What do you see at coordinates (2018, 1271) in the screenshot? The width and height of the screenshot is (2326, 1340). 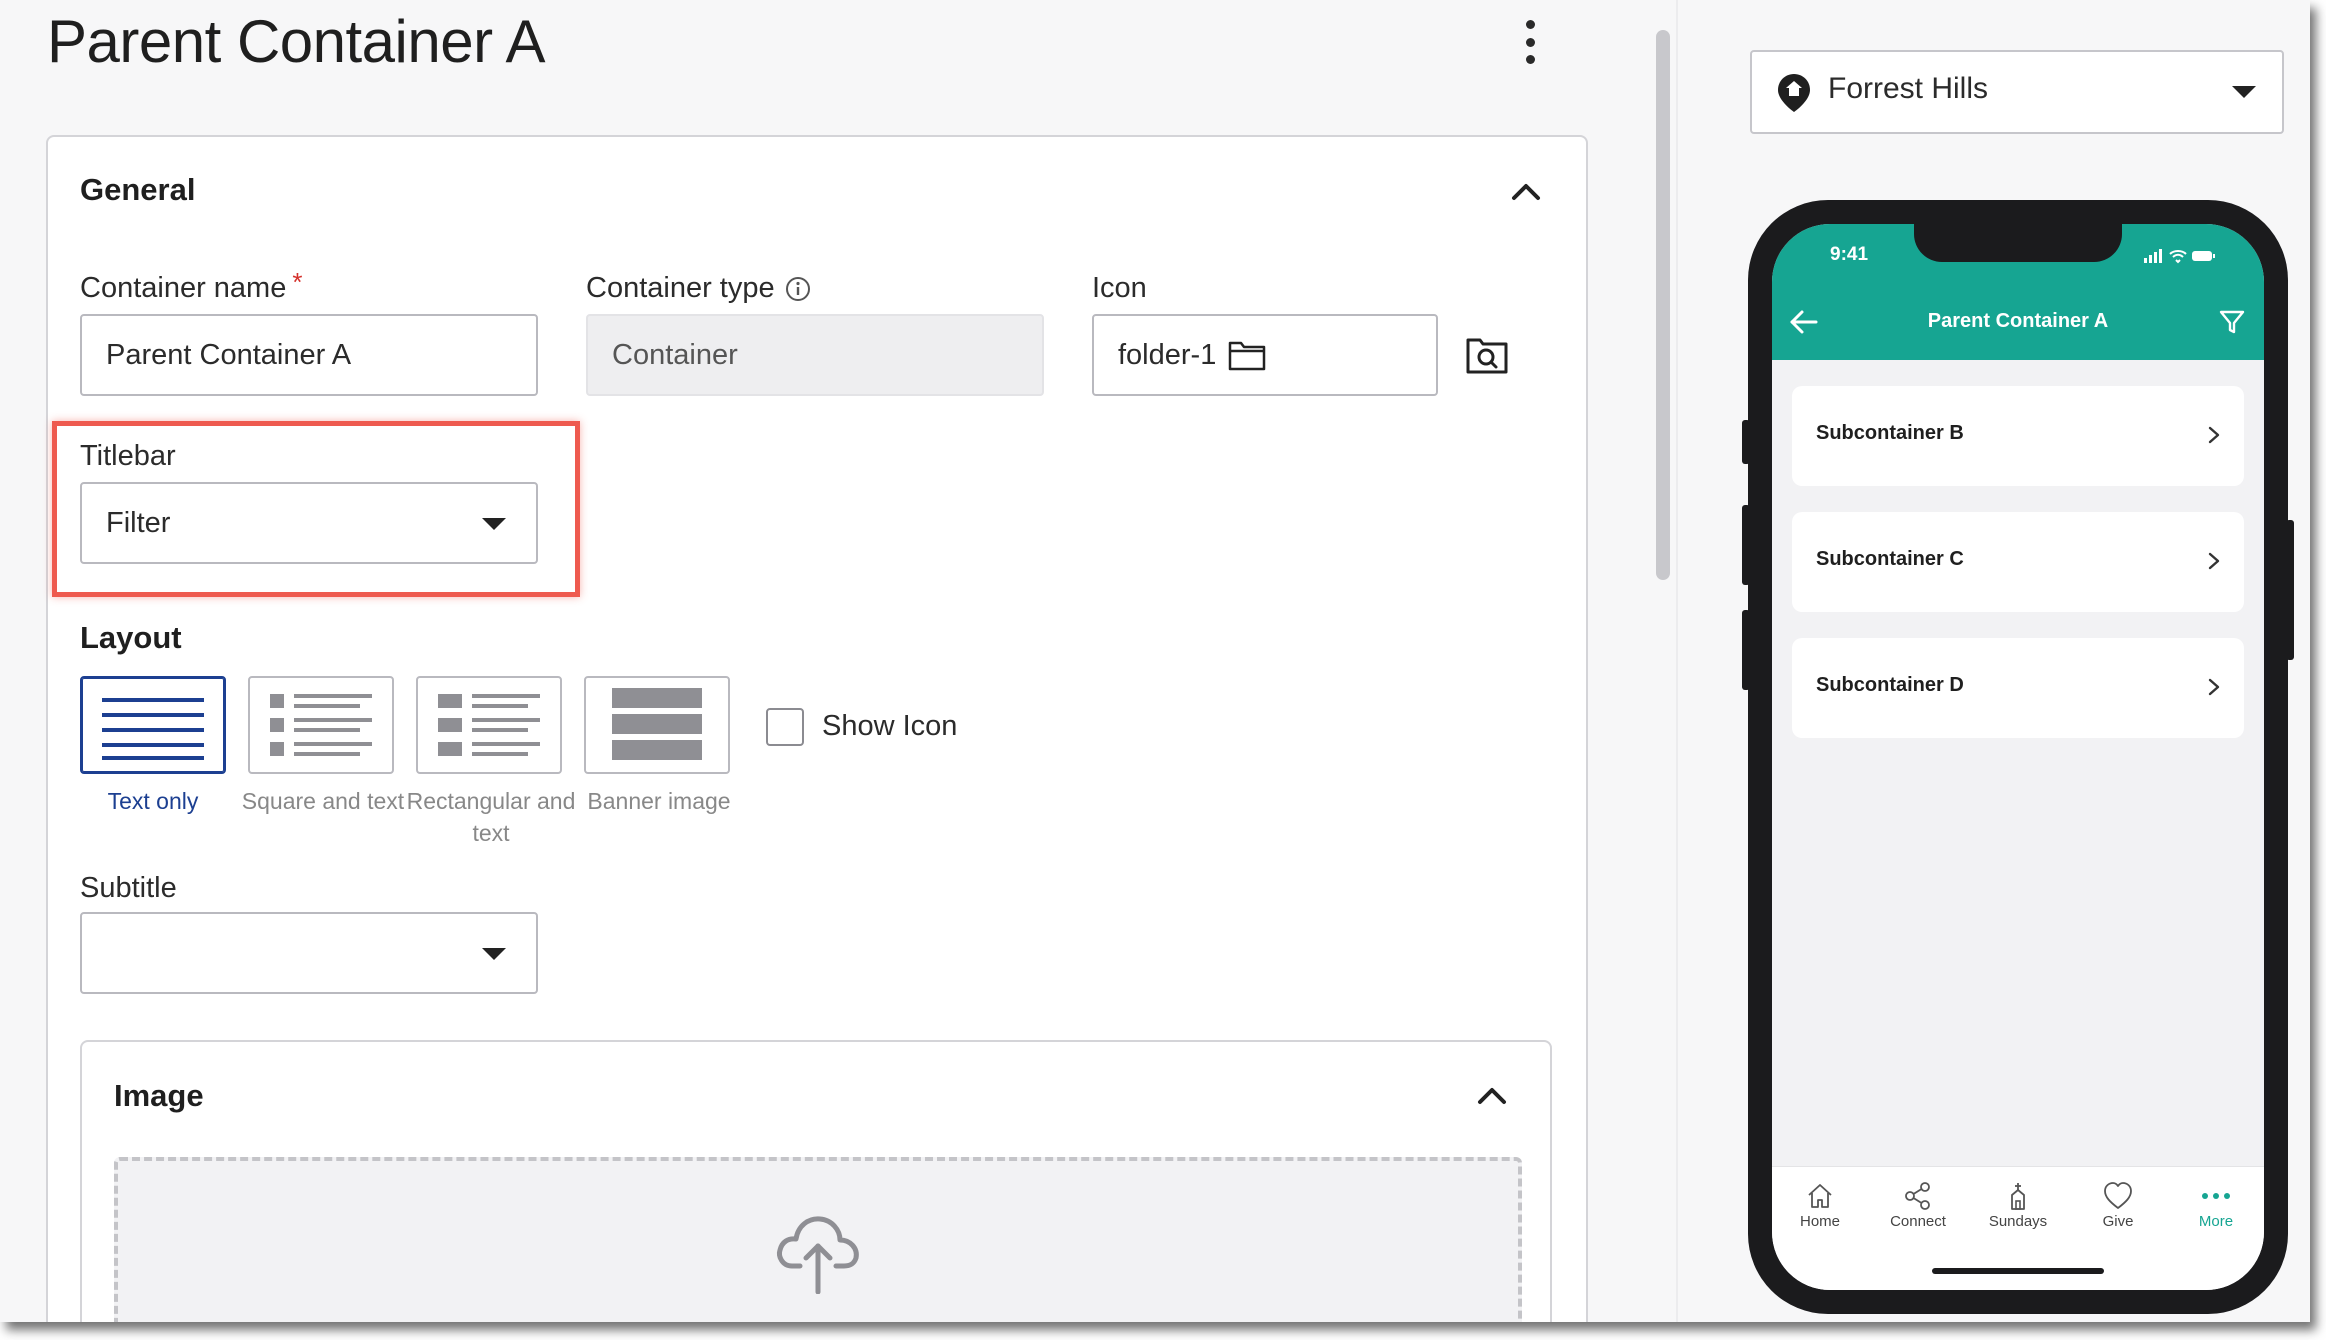 I see `home-indicator` at bounding box center [2018, 1271].